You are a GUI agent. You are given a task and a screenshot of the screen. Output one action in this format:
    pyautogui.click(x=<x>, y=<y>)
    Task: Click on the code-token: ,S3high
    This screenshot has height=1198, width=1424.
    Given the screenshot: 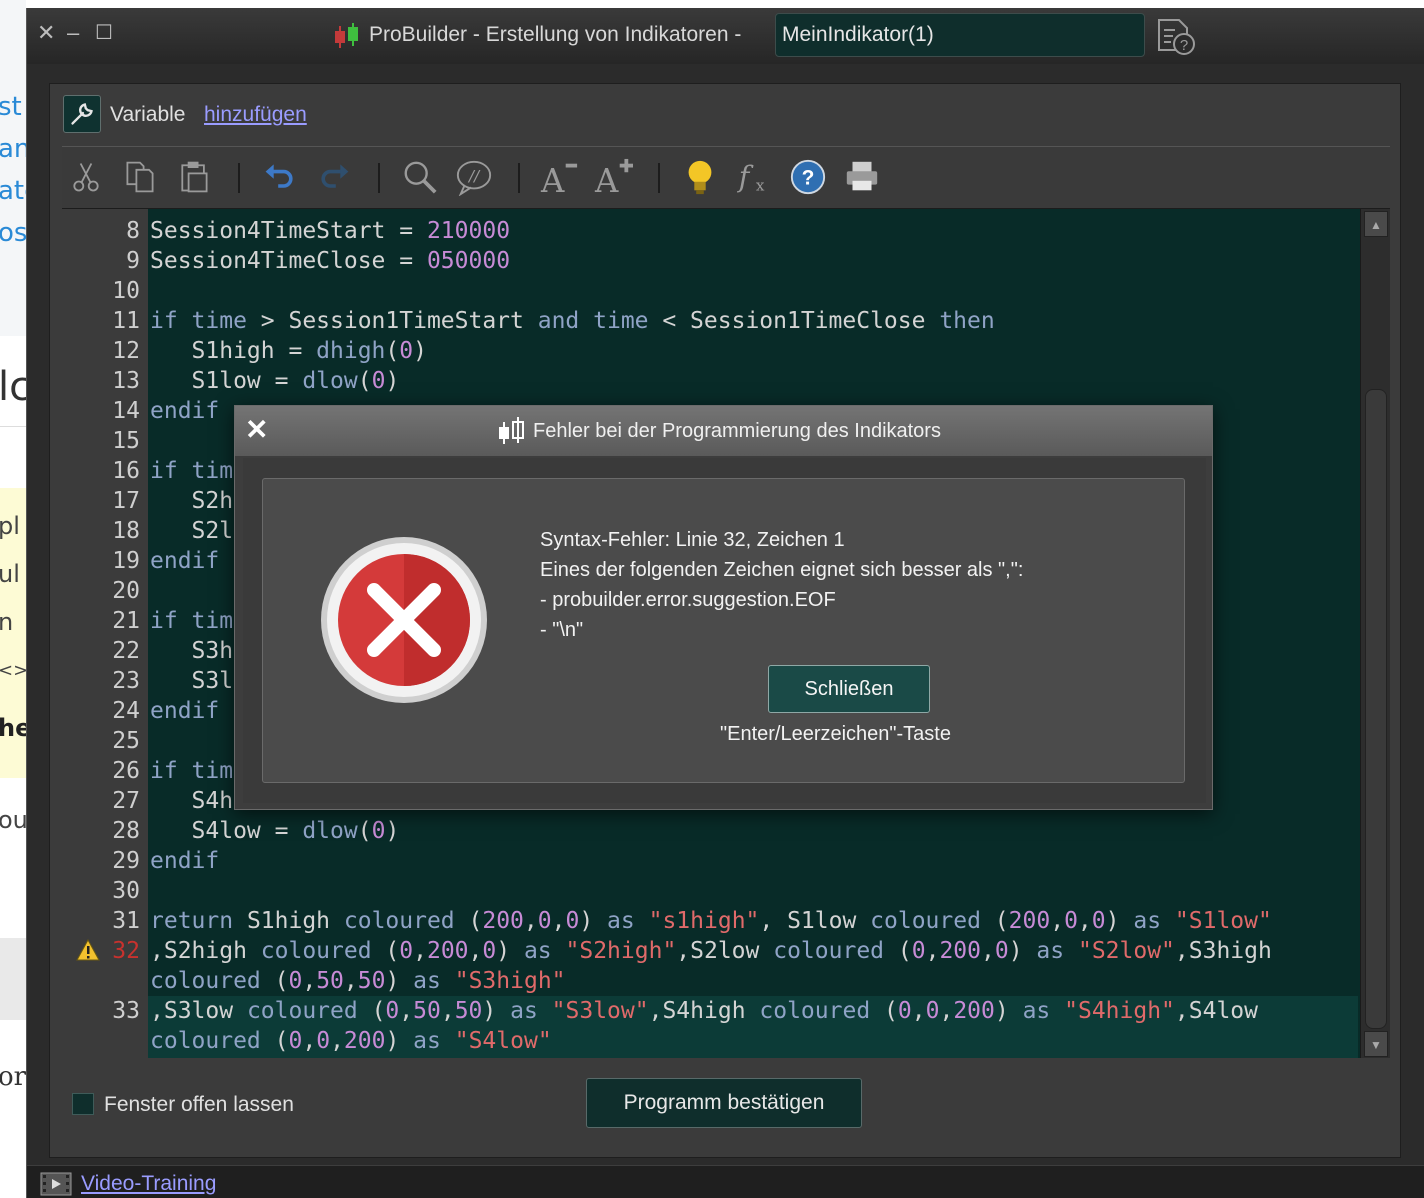 What is the action you would take?
    pyautogui.click(x=1223, y=951)
    